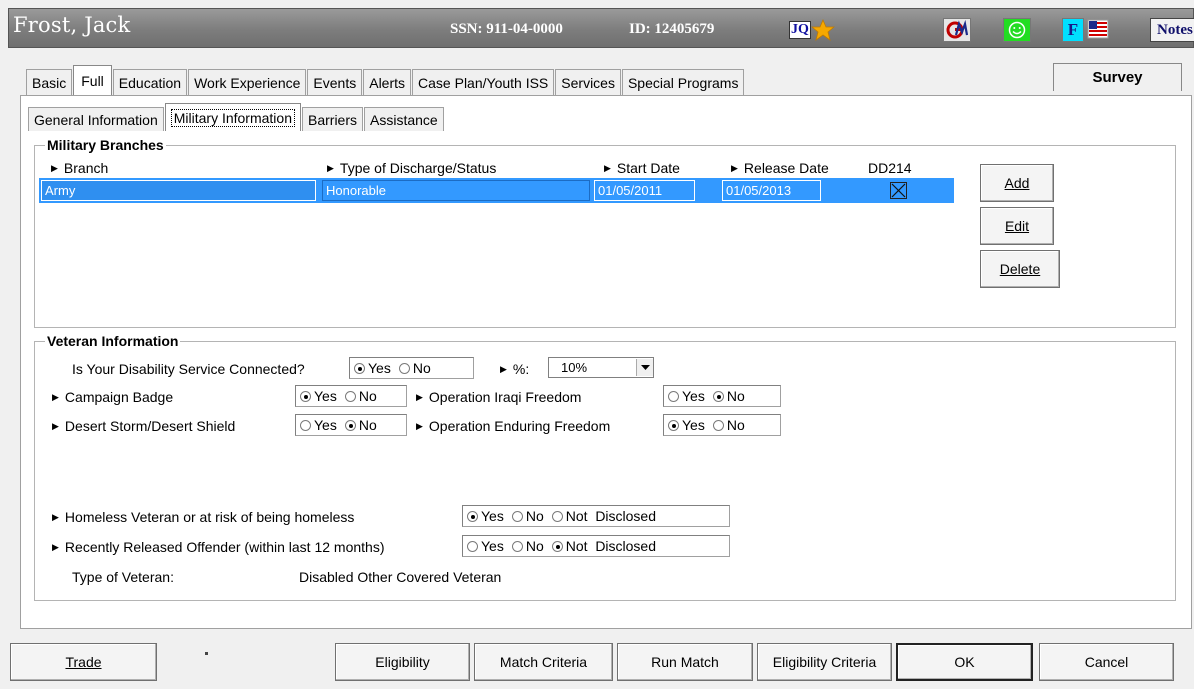 The height and width of the screenshot is (689, 1194). Describe the element at coordinates (150, 82) in the screenshot. I see `tab-education: Education` at that location.